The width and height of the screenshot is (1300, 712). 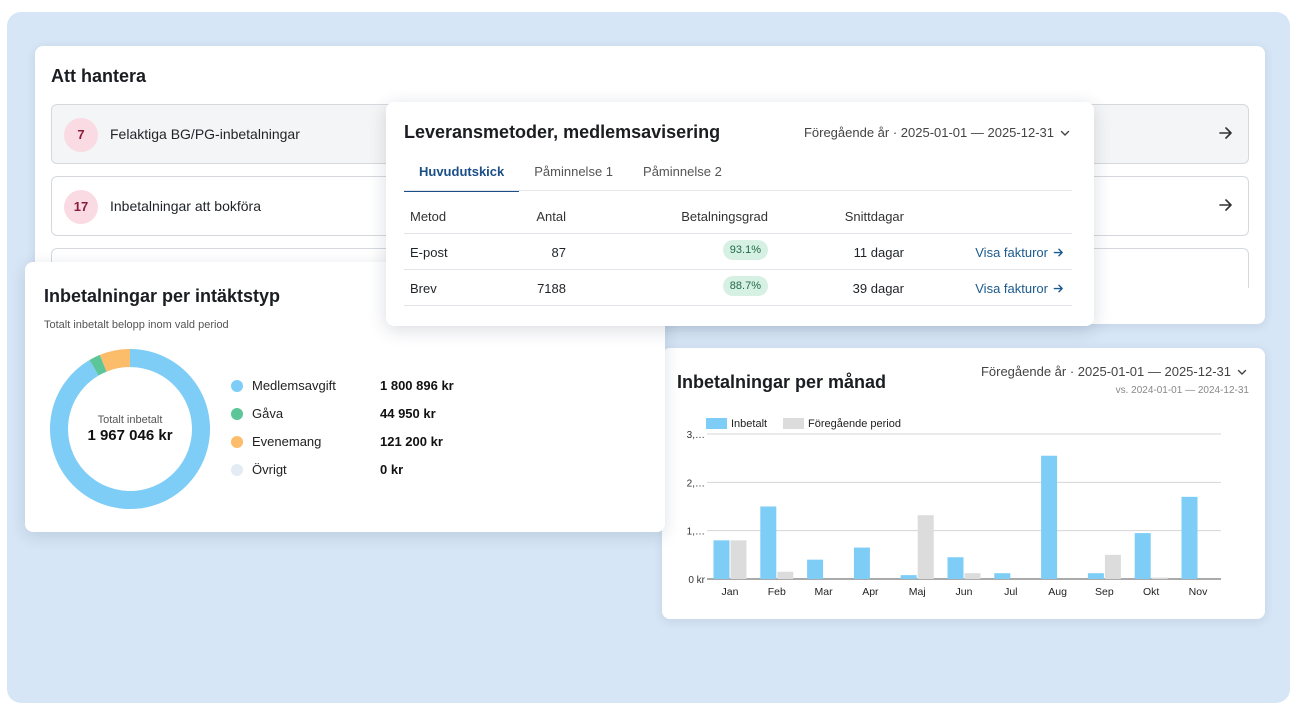 I want to click on status-badge: 88.7%, so click(x=745, y=286).